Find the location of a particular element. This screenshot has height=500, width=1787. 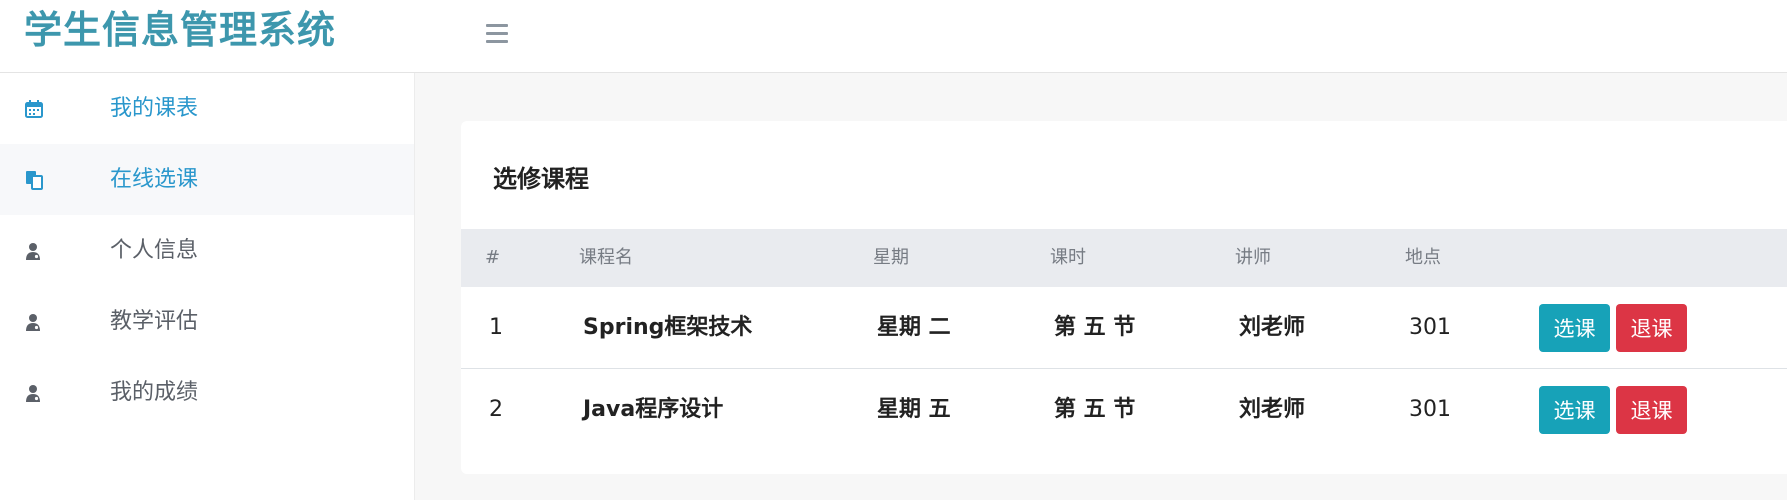

course-day: 星期 五 is located at coordinates (914, 409).